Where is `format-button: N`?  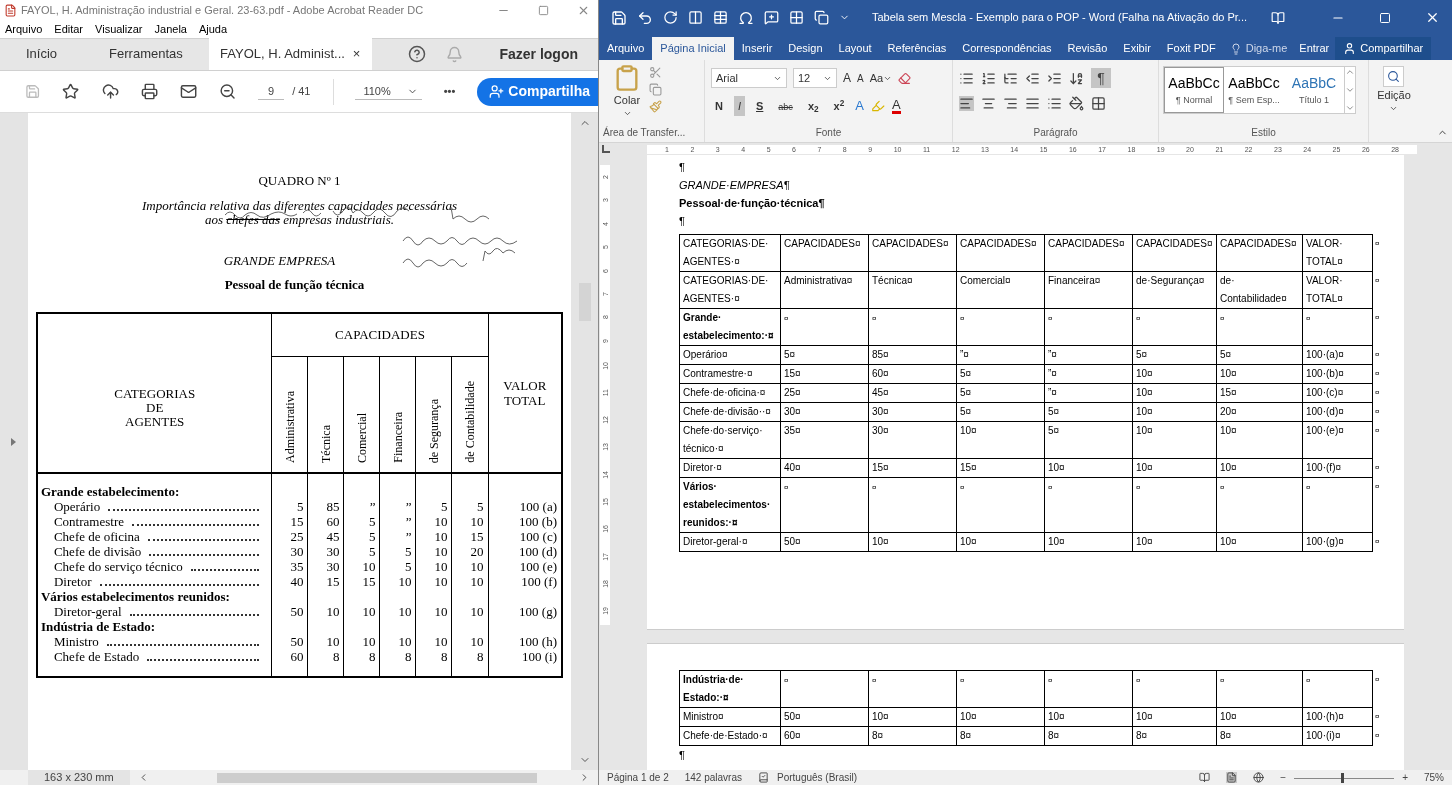 format-button: N is located at coordinates (719, 106).